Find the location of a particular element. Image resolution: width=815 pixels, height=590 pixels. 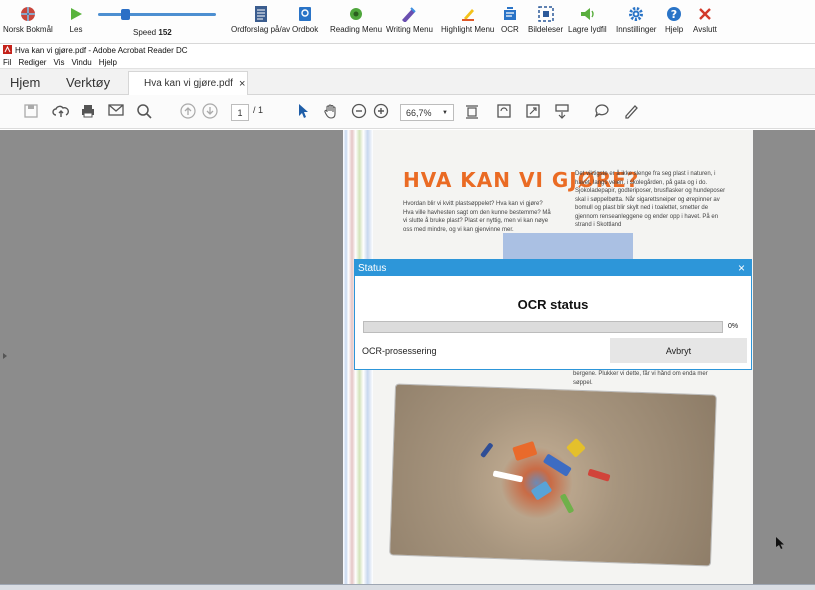

page-number-input: 1 is located at coordinates (240, 112).